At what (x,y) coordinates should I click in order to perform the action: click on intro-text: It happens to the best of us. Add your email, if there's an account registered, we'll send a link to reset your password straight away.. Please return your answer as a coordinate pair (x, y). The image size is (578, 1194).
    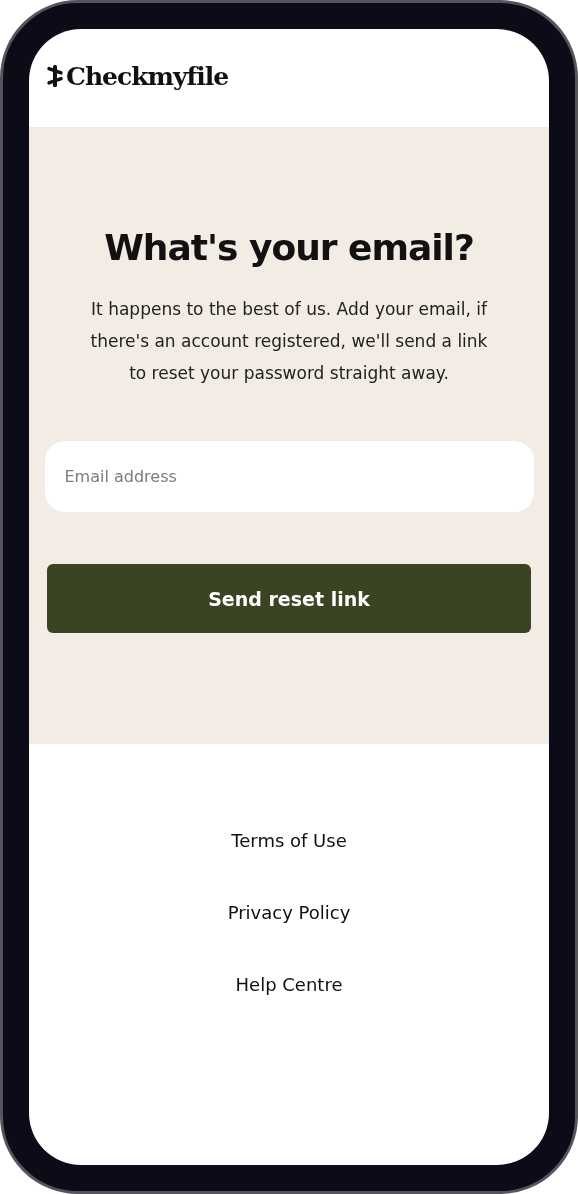
    Looking at the image, I should click on (289, 341).